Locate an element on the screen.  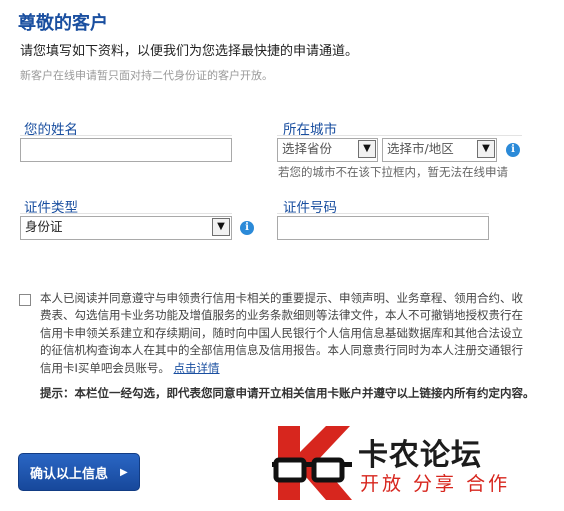
id-type-select: 身份证 ▼ is located at coordinates (126, 228).